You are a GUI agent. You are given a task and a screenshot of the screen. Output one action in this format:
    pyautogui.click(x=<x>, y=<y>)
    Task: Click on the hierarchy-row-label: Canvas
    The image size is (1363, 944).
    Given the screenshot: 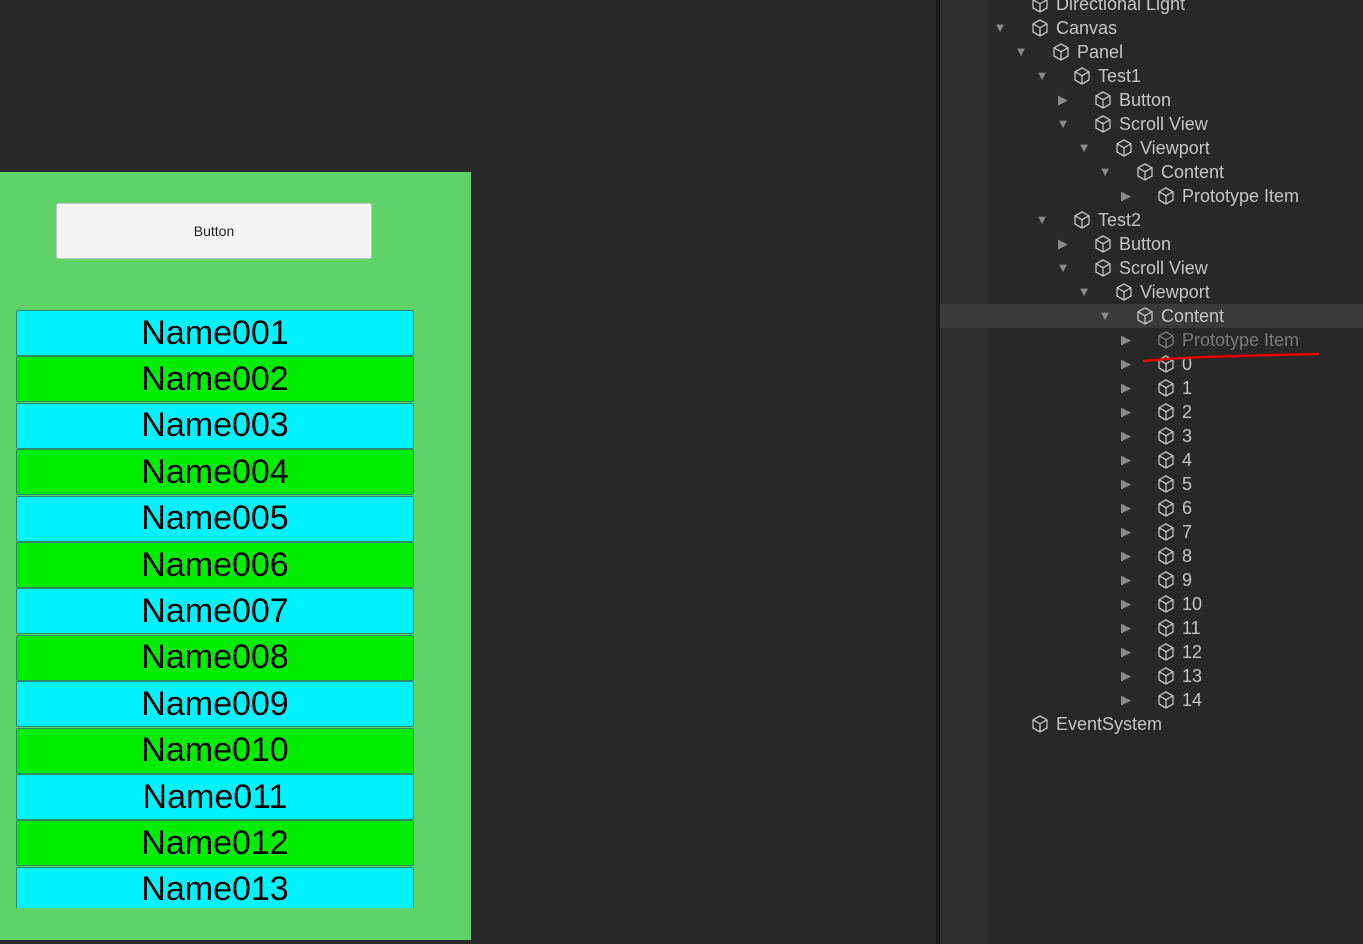 What is the action you would take?
    pyautogui.click(x=1087, y=28)
    